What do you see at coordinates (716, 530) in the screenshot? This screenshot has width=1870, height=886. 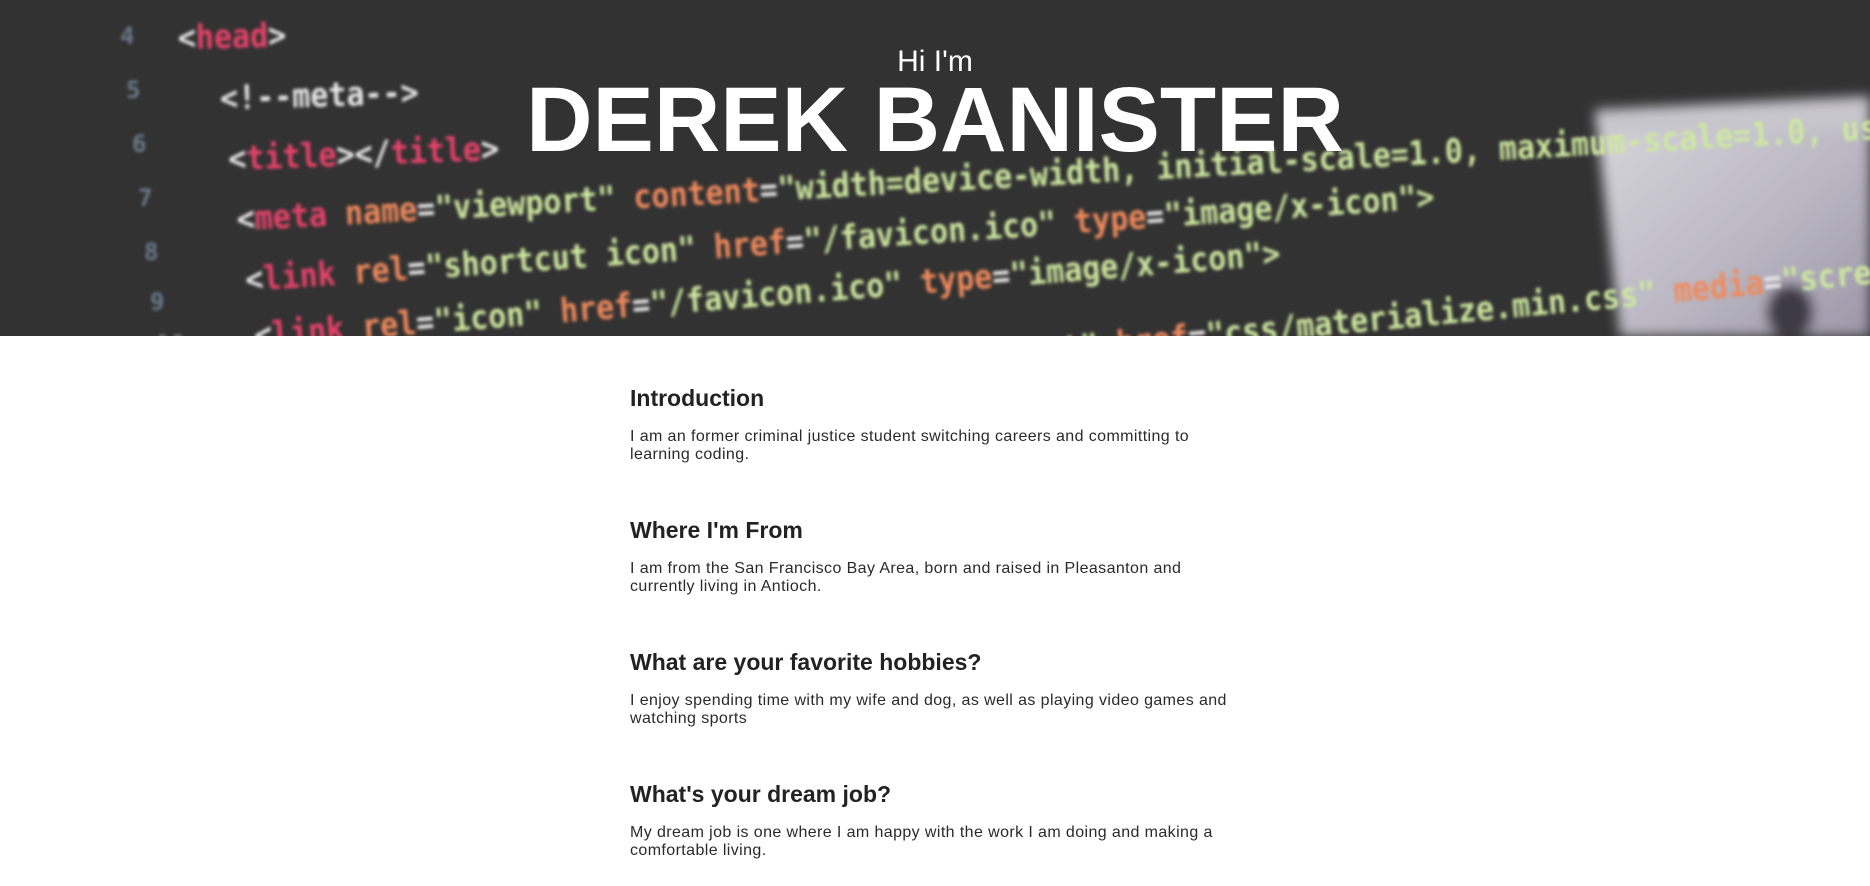 I see `section-heading: Where I'm From` at bounding box center [716, 530].